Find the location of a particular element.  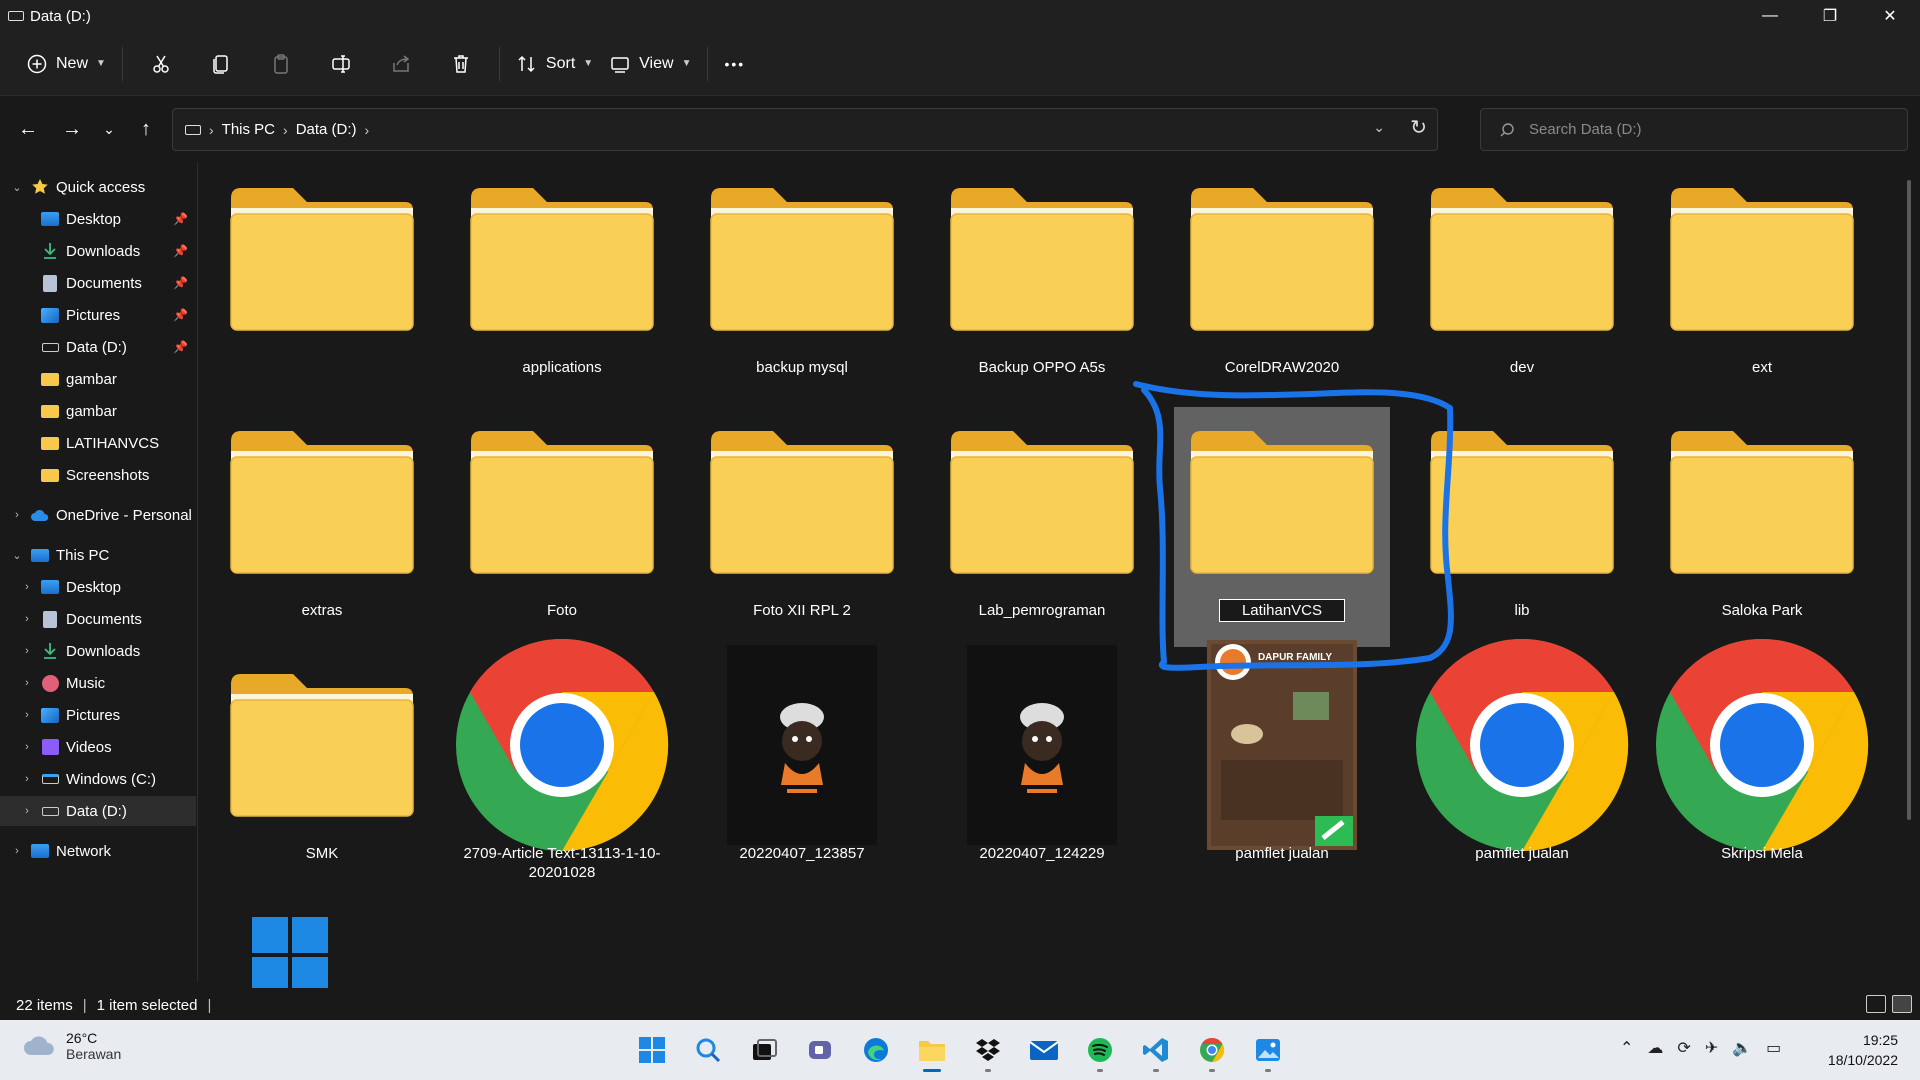

sidebar-item-data-d: Data (D:) 📌 is located at coordinates (98, 347).